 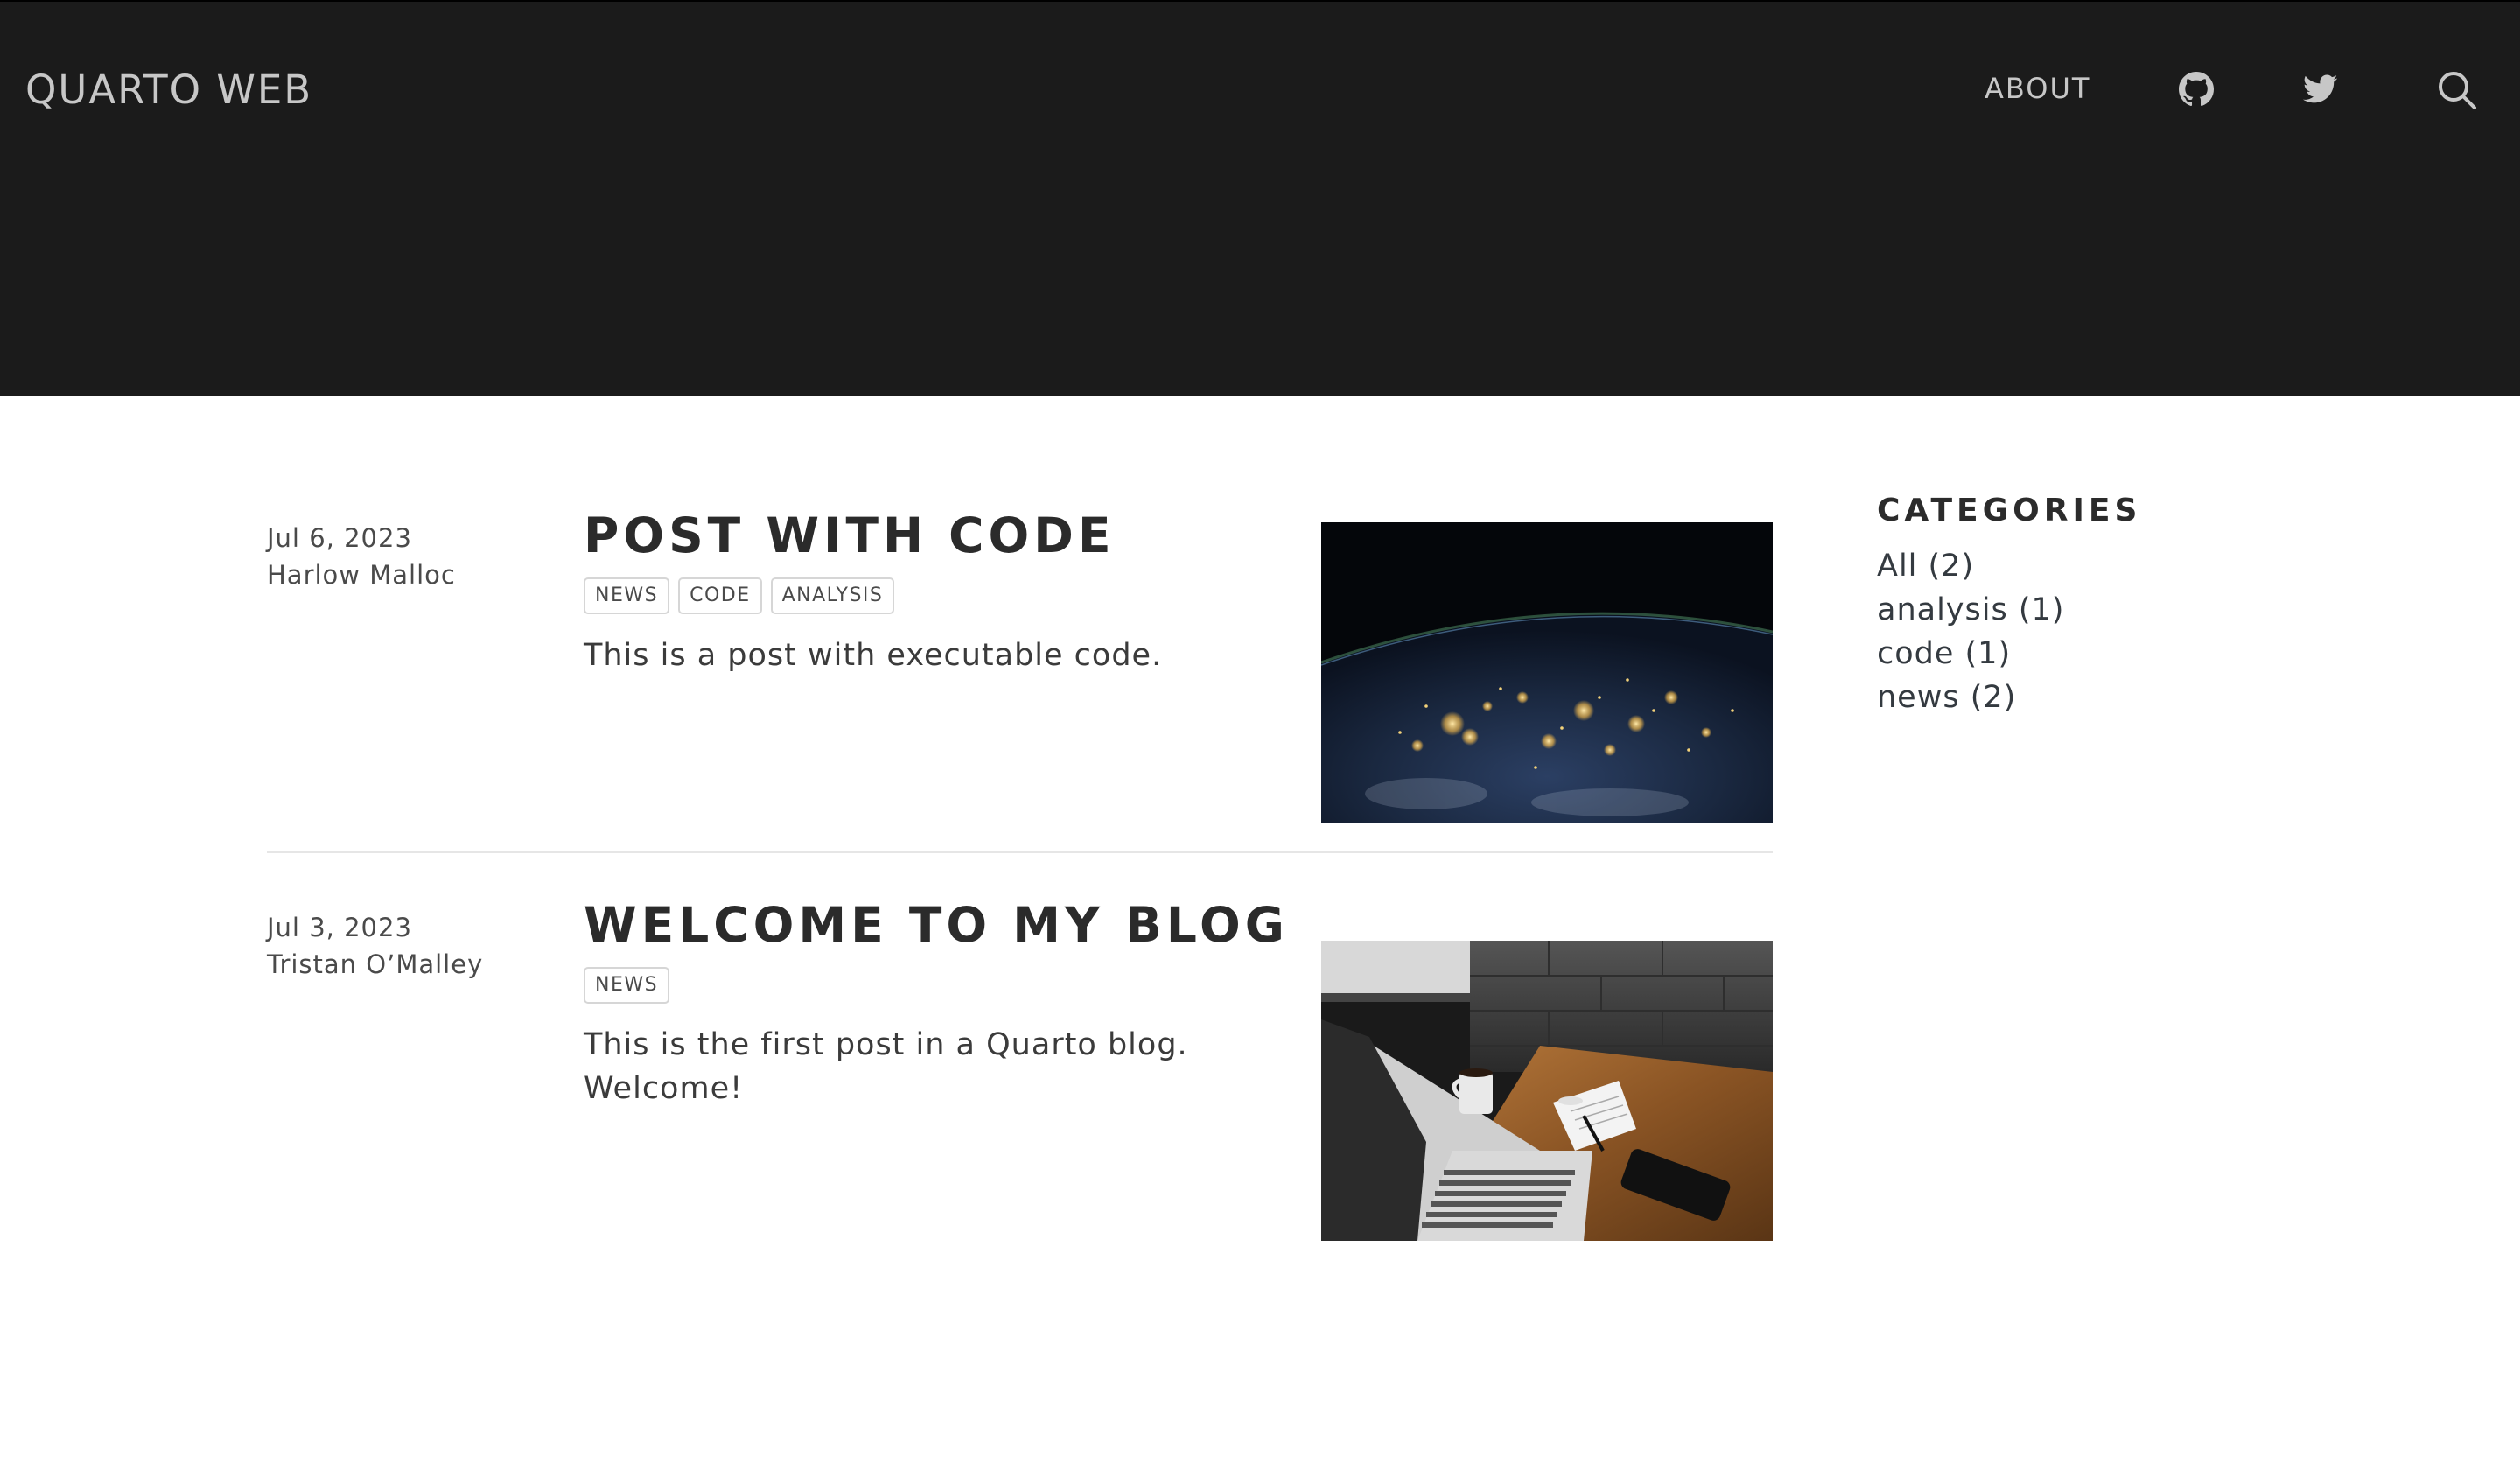 What do you see at coordinates (925, 536) in the screenshot?
I see `post-title: POST WITH CODE` at bounding box center [925, 536].